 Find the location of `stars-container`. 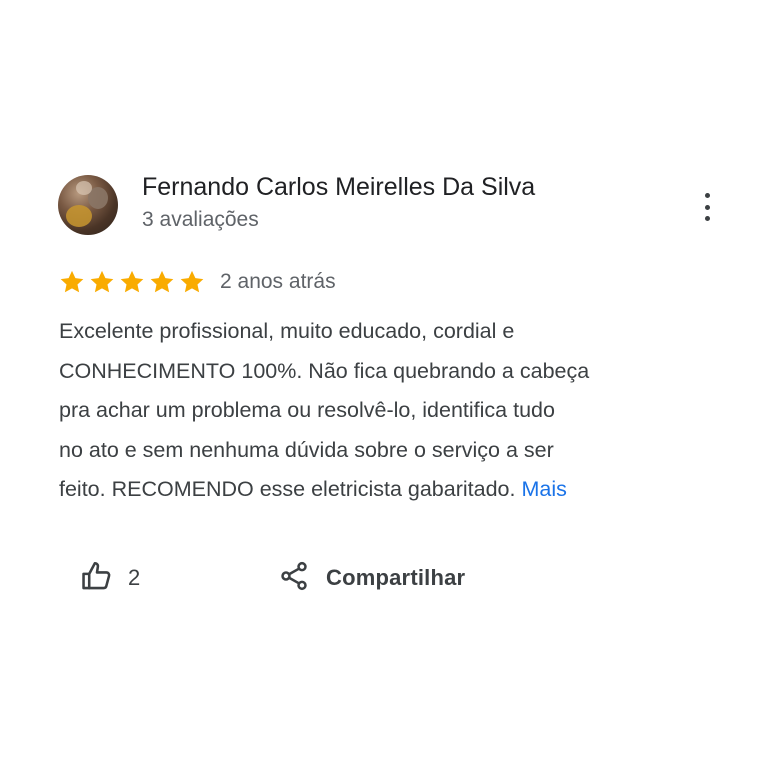

stars-container is located at coordinates (132, 282).